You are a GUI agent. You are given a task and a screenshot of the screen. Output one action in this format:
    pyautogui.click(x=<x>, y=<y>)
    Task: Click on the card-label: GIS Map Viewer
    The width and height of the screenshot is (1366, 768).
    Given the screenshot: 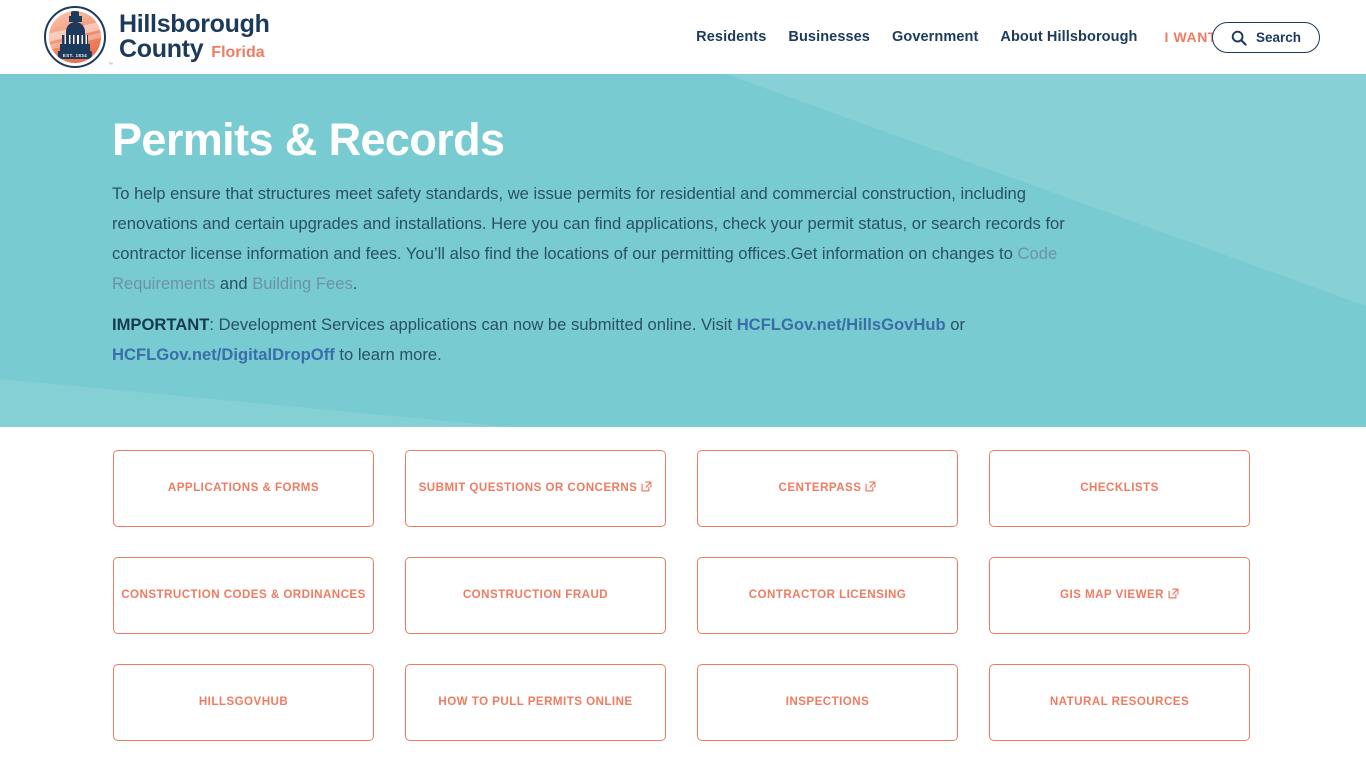 What is the action you would take?
    pyautogui.click(x=1119, y=595)
    